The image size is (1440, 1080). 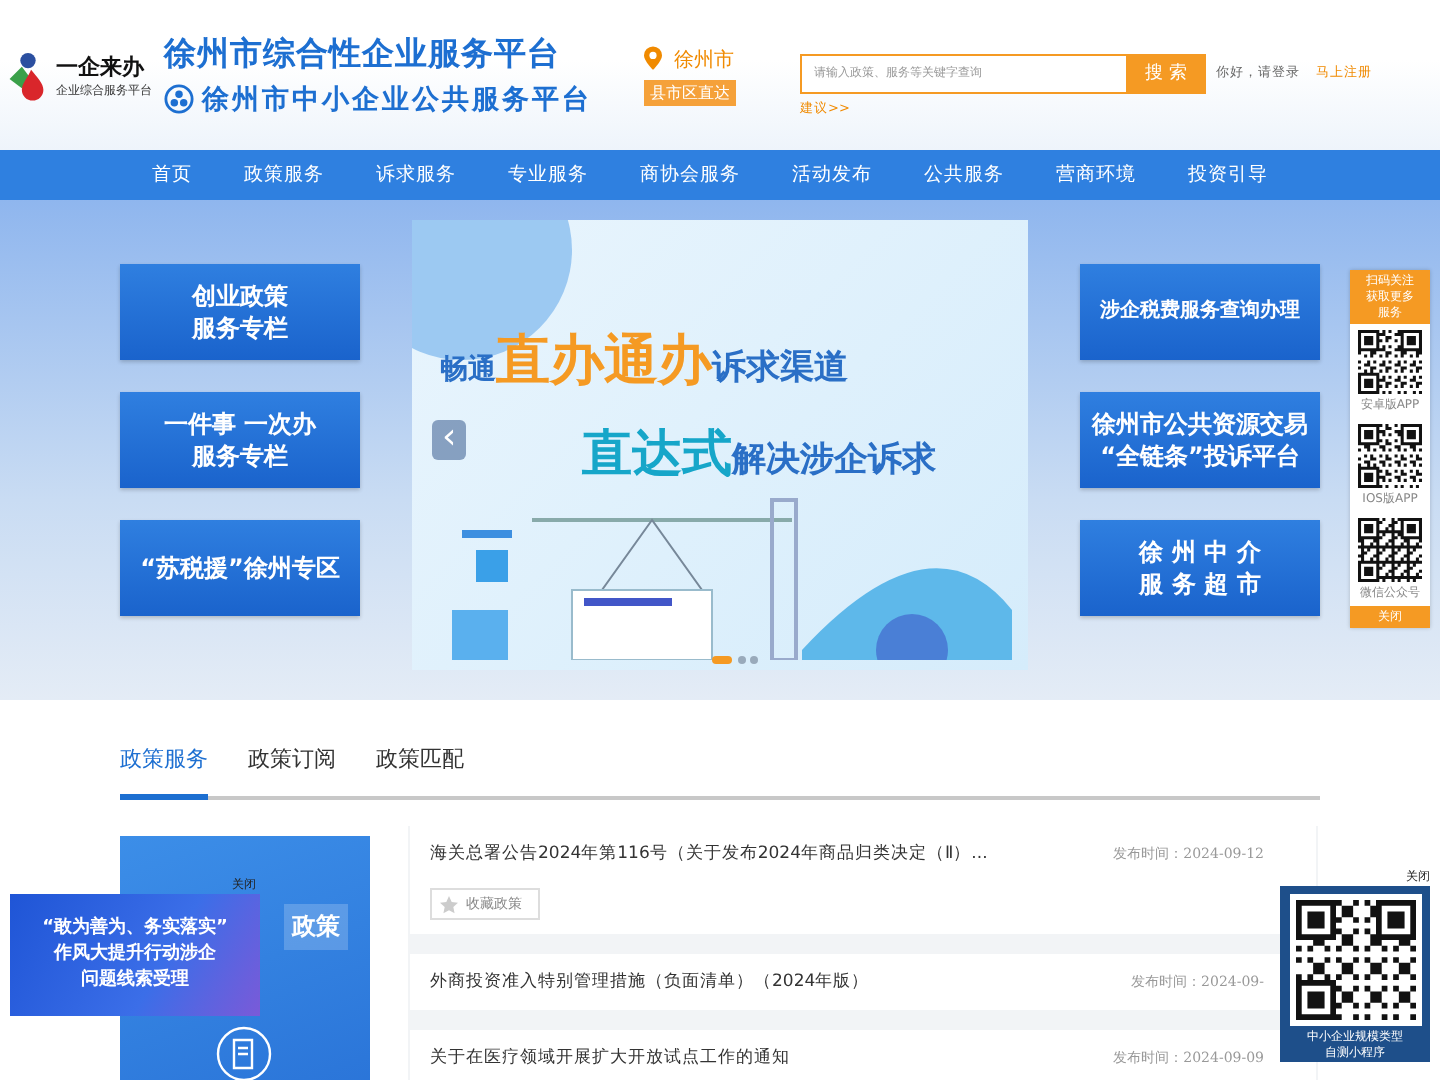 I want to click on logo-name: 一企来办, so click(x=101, y=66).